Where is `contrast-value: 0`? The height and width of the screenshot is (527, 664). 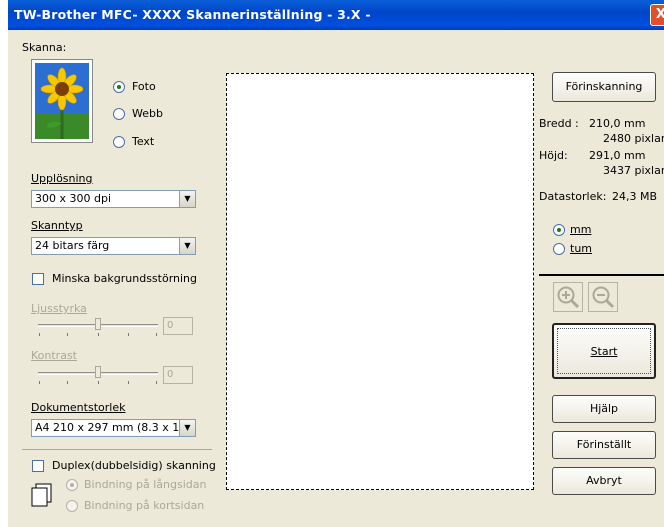 contrast-value: 0 is located at coordinates (178, 375).